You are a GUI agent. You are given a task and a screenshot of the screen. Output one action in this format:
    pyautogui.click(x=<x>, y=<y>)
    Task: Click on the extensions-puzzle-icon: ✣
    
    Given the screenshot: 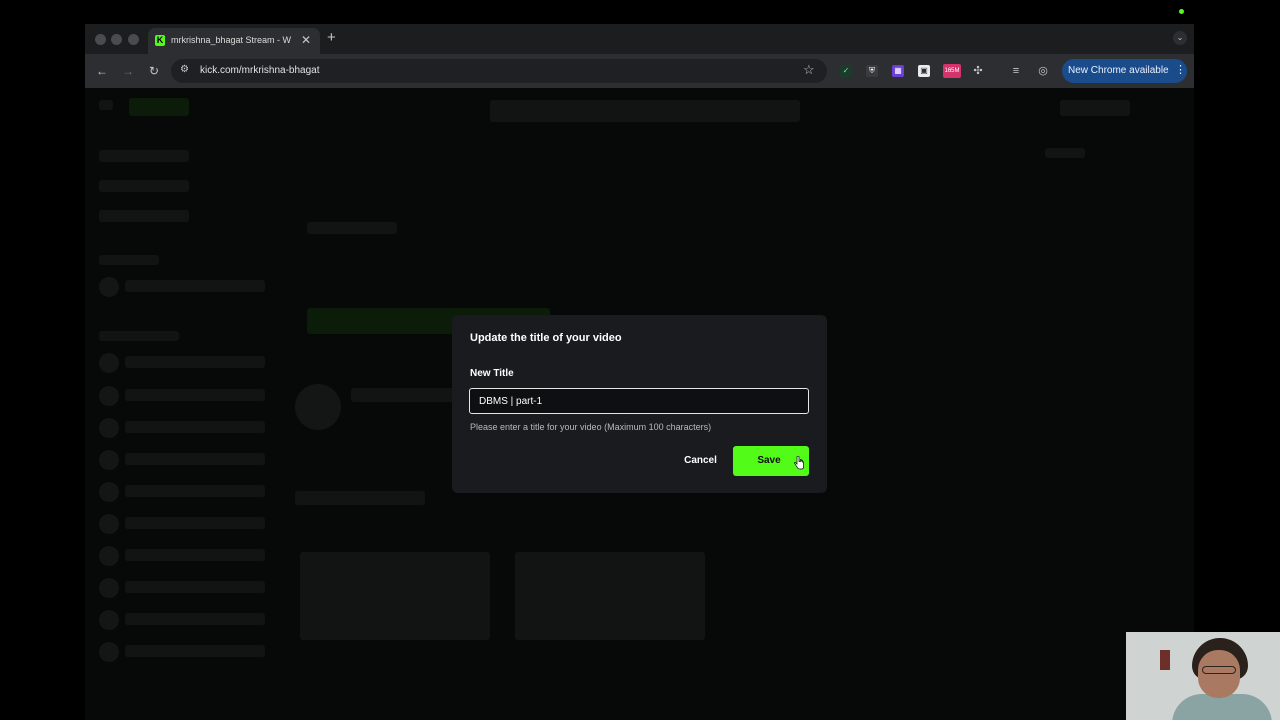 What is the action you would take?
    pyautogui.click(x=978, y=71)
    